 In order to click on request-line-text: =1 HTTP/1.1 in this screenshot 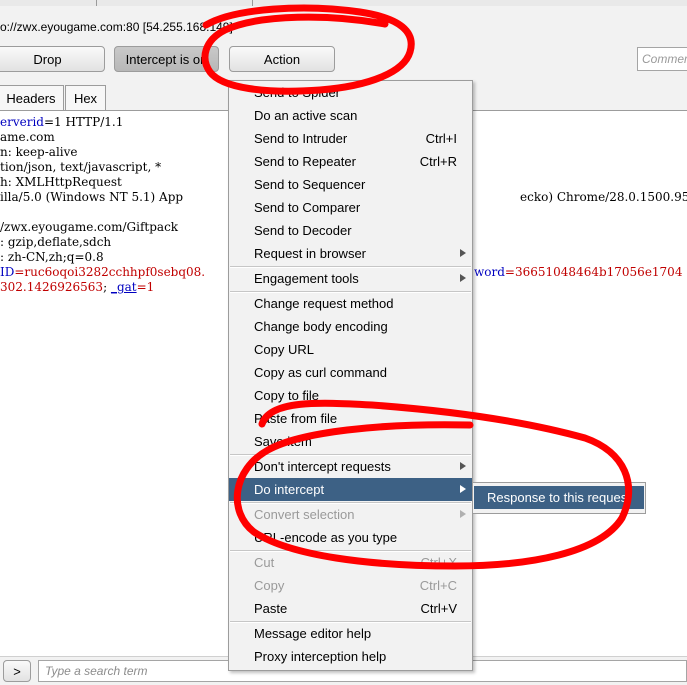, I will do `click(83, 122)`.